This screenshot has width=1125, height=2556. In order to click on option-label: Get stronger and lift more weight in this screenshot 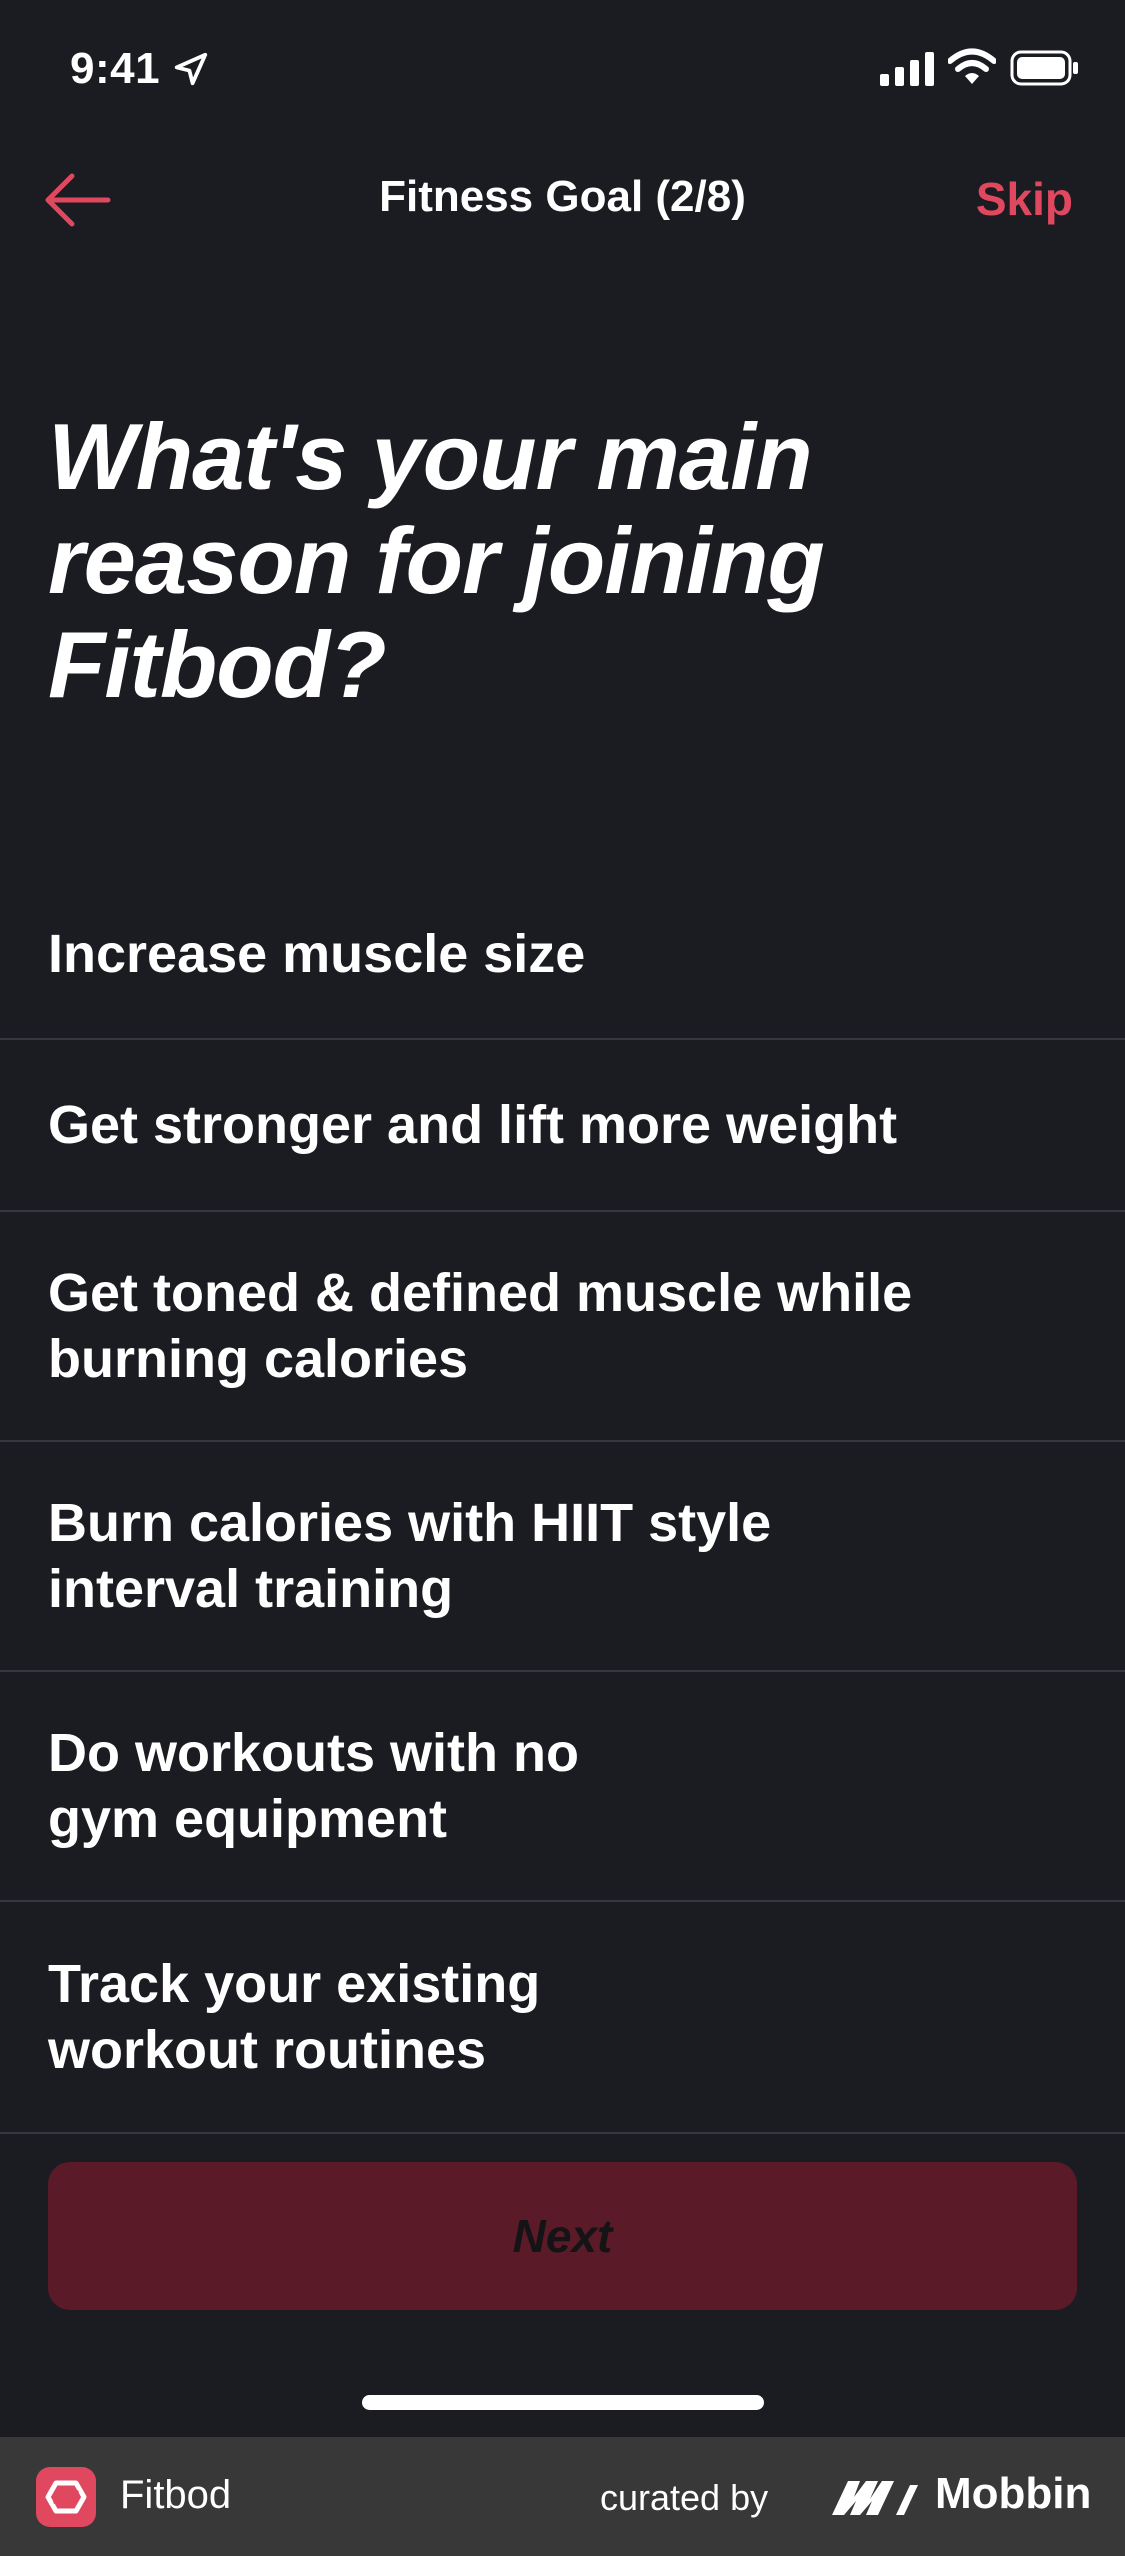, I will do `click(473, 1125)`.